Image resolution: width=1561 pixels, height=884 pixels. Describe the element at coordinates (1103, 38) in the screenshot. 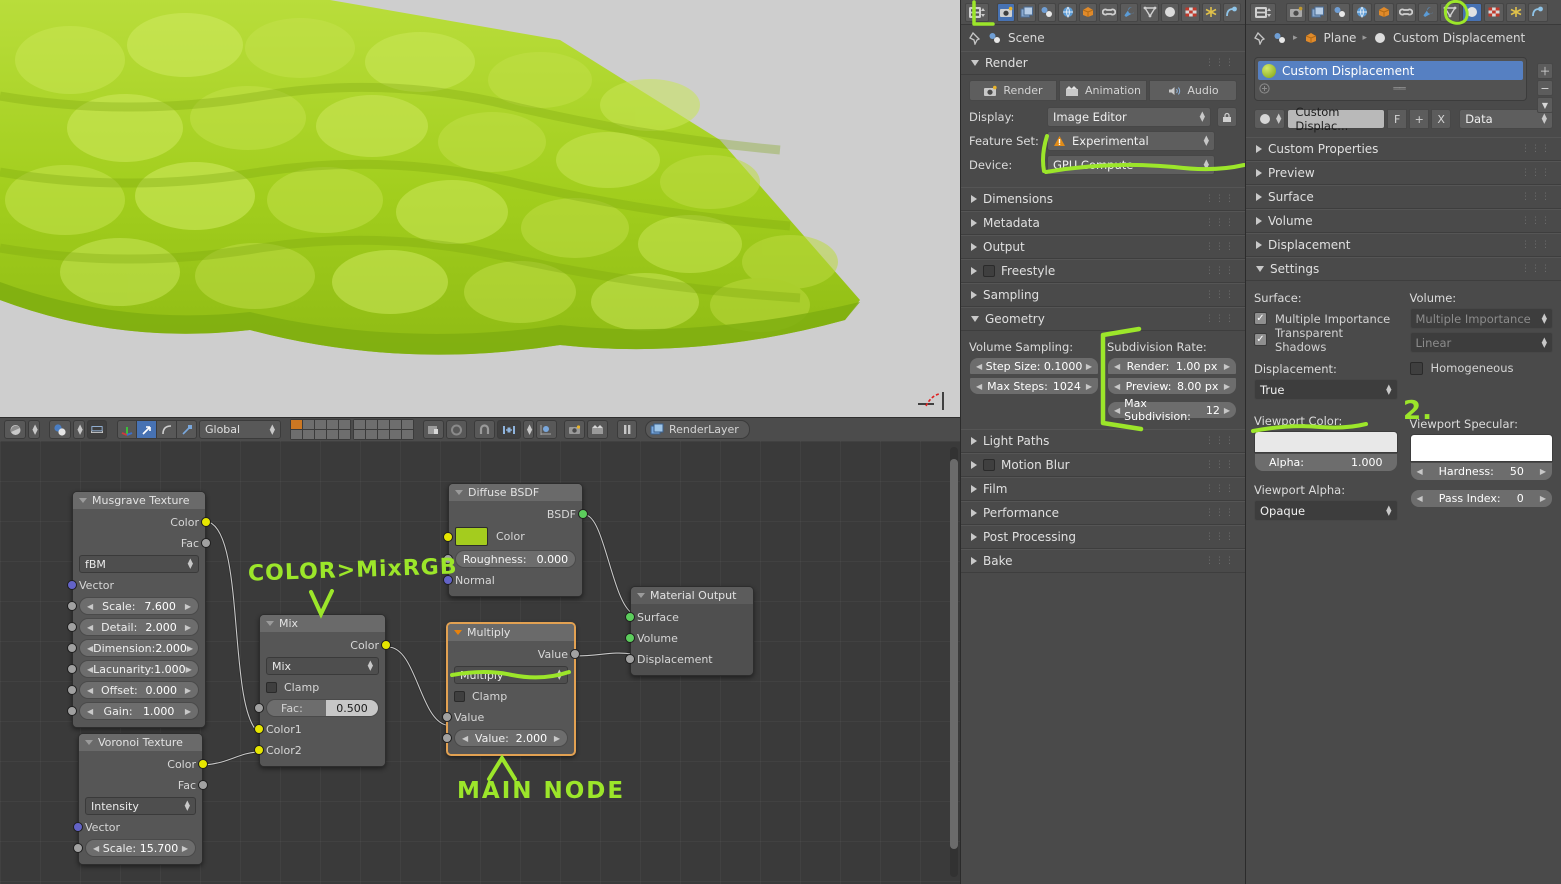

I see `render-breadcrumb: Scene` at that location.